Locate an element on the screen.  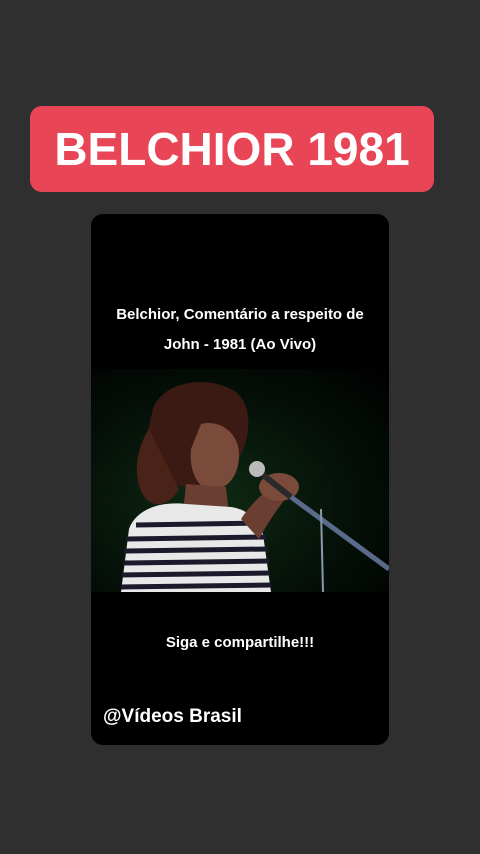
video-caption-line-1: Belchior, Comentário a respeito de is located at coordinates (240, 314).